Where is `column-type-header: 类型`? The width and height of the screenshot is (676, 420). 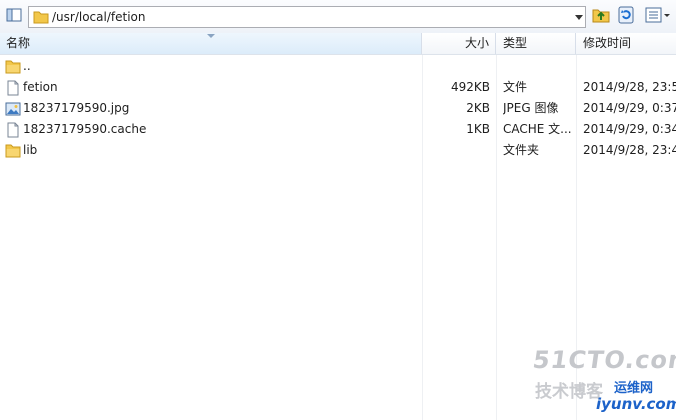 column-type-header: 类型 is located at coordinates (536, 43).